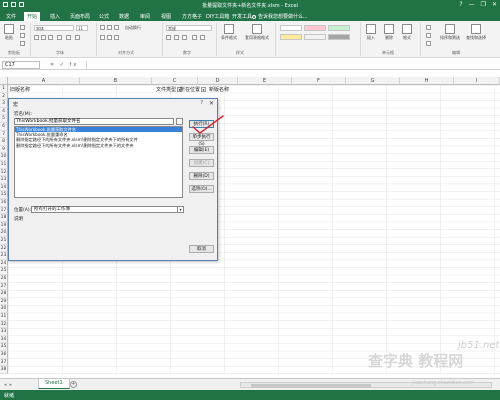 This screenshot has width=500, height=400. Describe the element at coordinates (20, 89) in the screenshot. I see `cell-a1: 旧版名称` at that location.